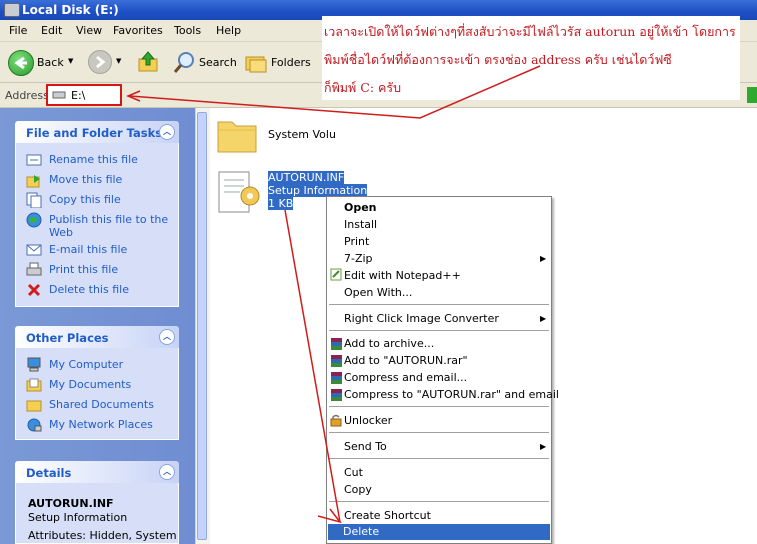 This screenshot has width=757, height=544. Describe the element at coordinates (358, 258) in the screenshot. I see `menu-item-7zip: 7-Zip` at that location.